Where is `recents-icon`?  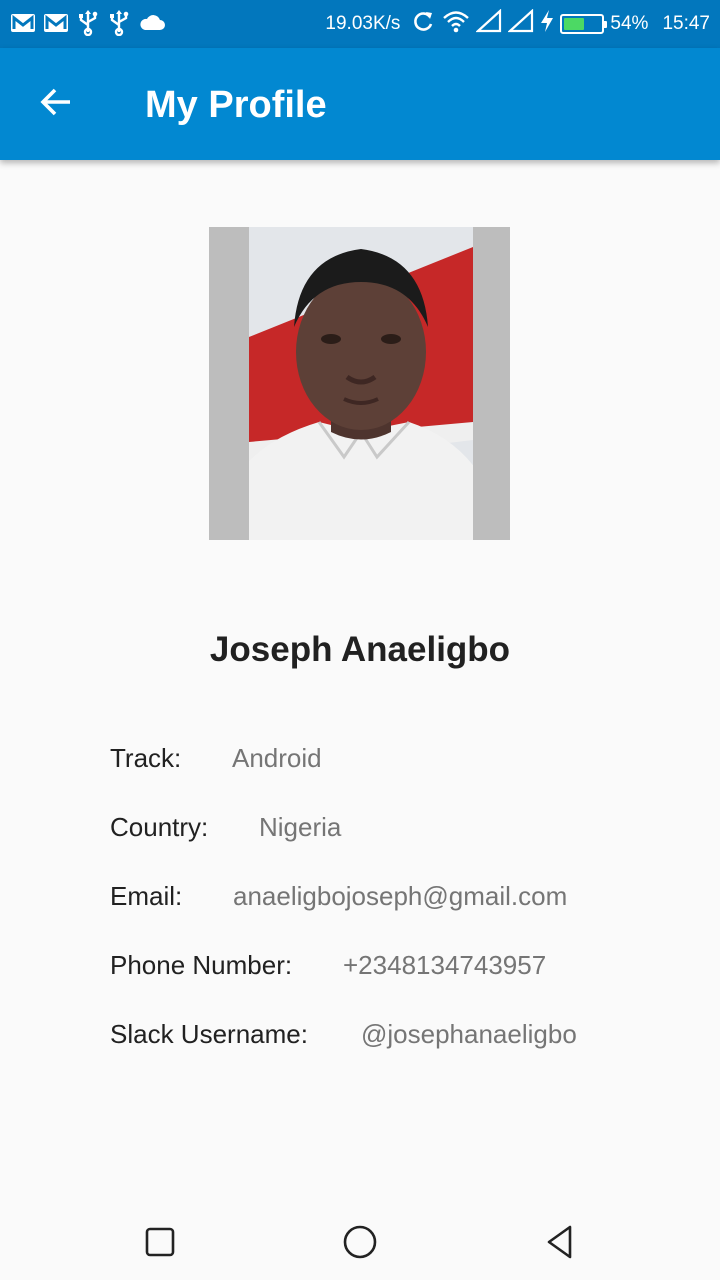 recents-icon is located at coordinates (160, 1244).